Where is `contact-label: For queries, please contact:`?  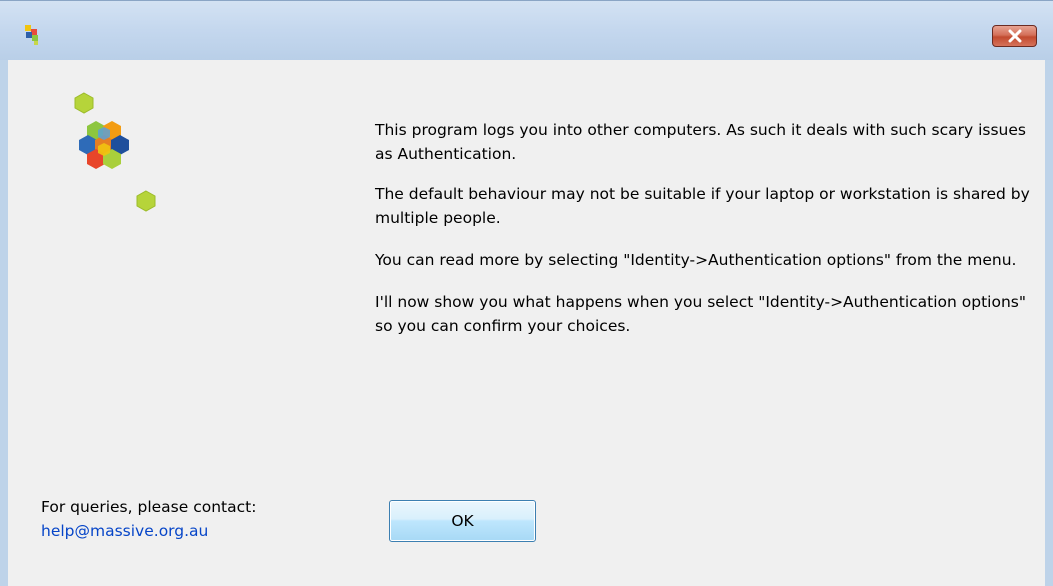
contact-label: For queries, please contact: is located at coordinates (149, 507).